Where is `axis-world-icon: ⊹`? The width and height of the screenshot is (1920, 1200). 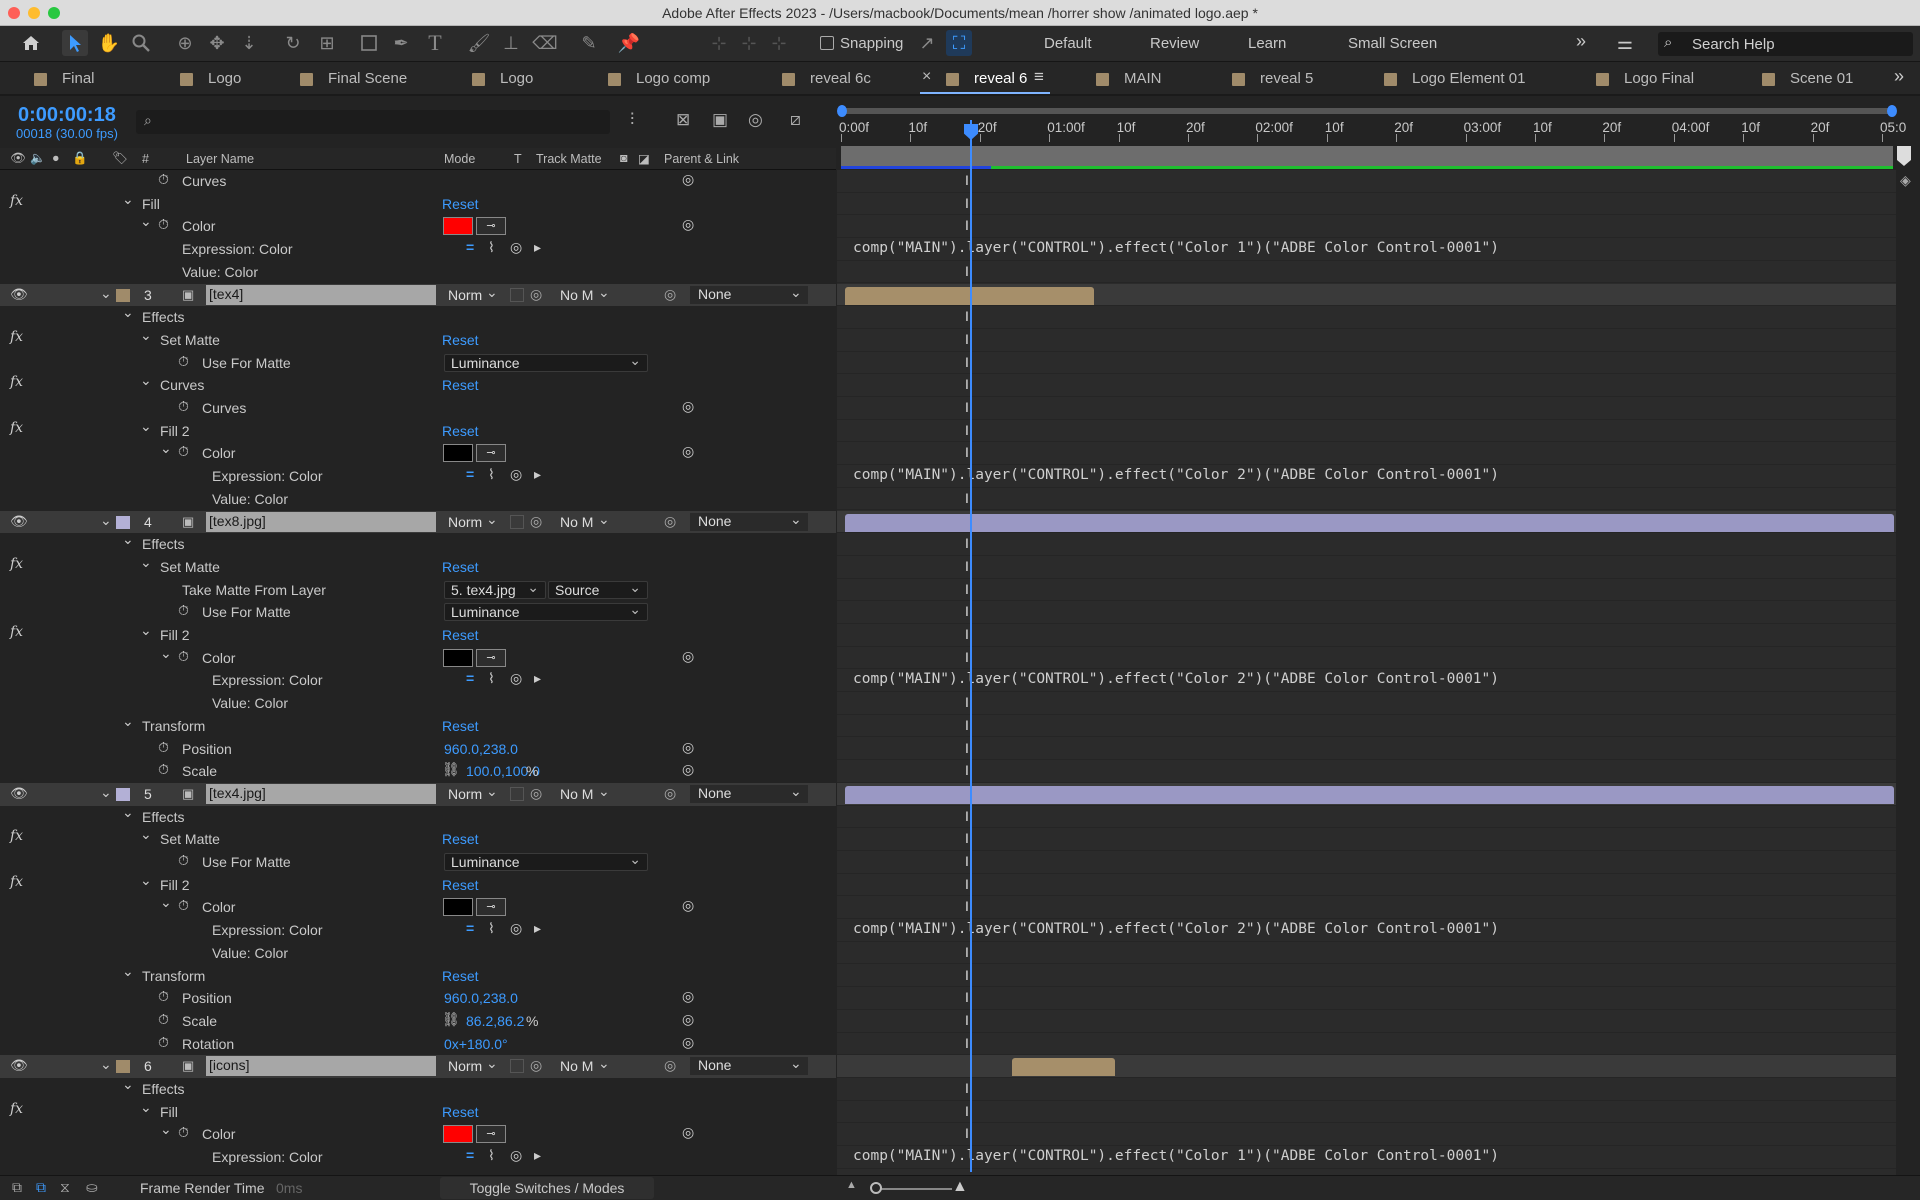
axis-world-icon: ⊹ is located at coordinates (749, 43).